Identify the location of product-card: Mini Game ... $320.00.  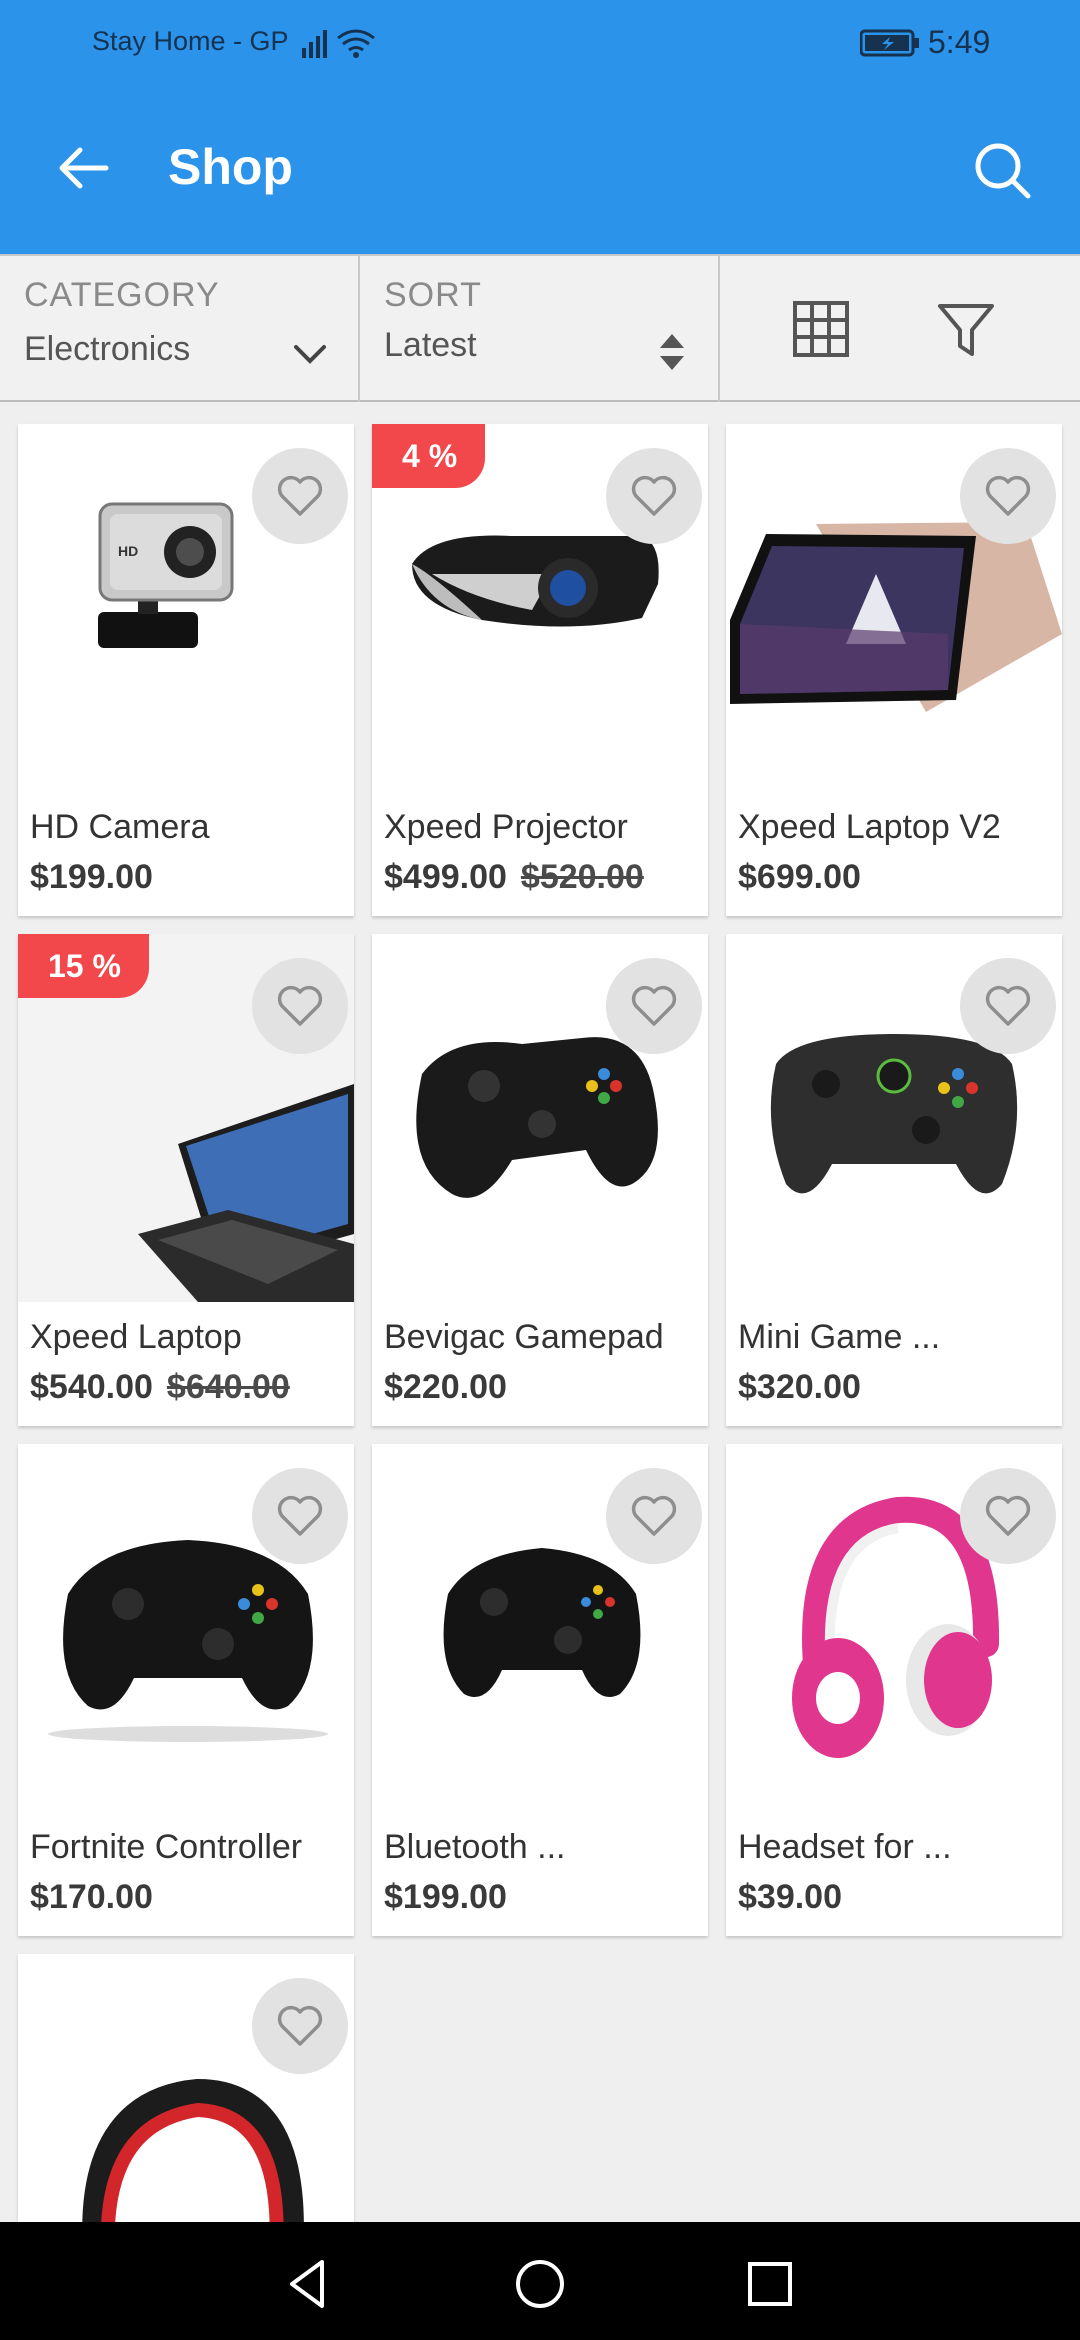
(894, 1180).